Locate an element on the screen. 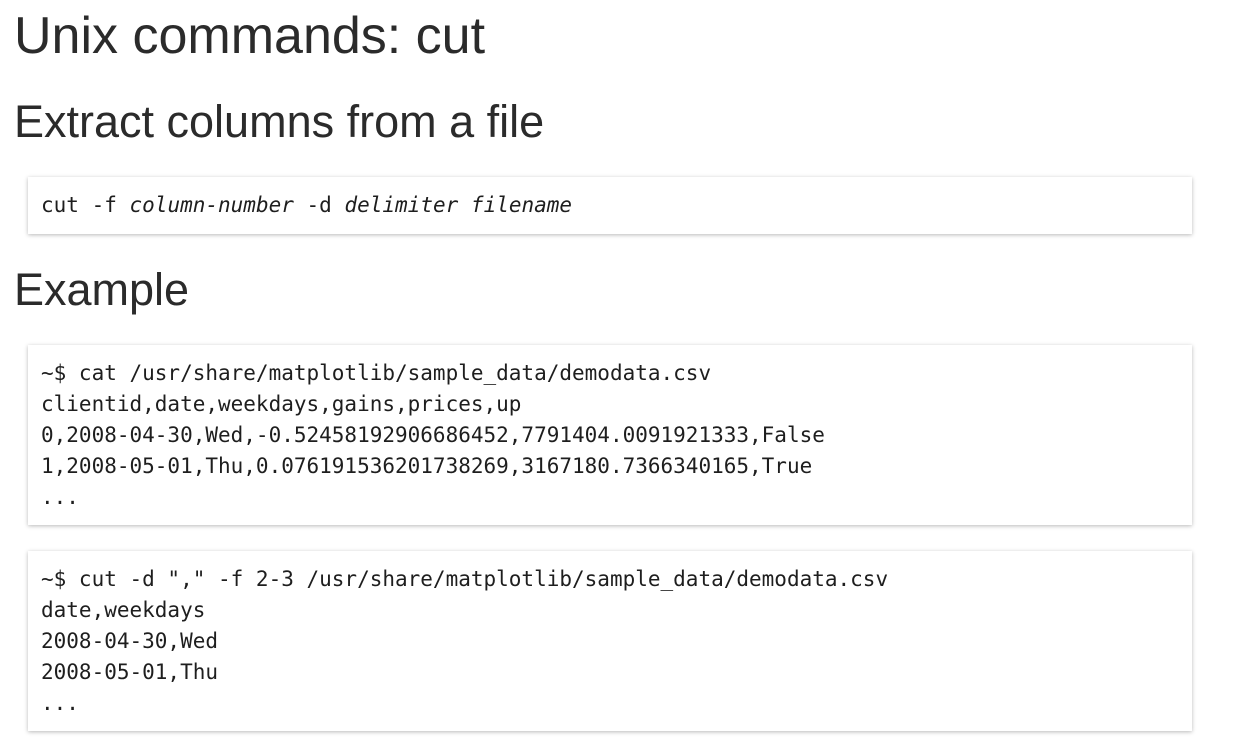 This screenshot has height=753, width=1235. code-line: 2008-05-01,Thu is located at coordinates (130, 672).